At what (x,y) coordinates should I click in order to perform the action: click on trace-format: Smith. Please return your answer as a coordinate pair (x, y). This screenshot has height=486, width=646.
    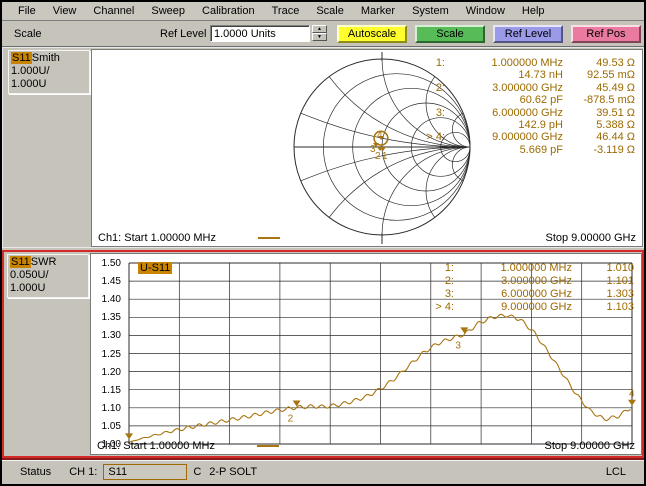
    Looking at the image, I should click on (45, 58).